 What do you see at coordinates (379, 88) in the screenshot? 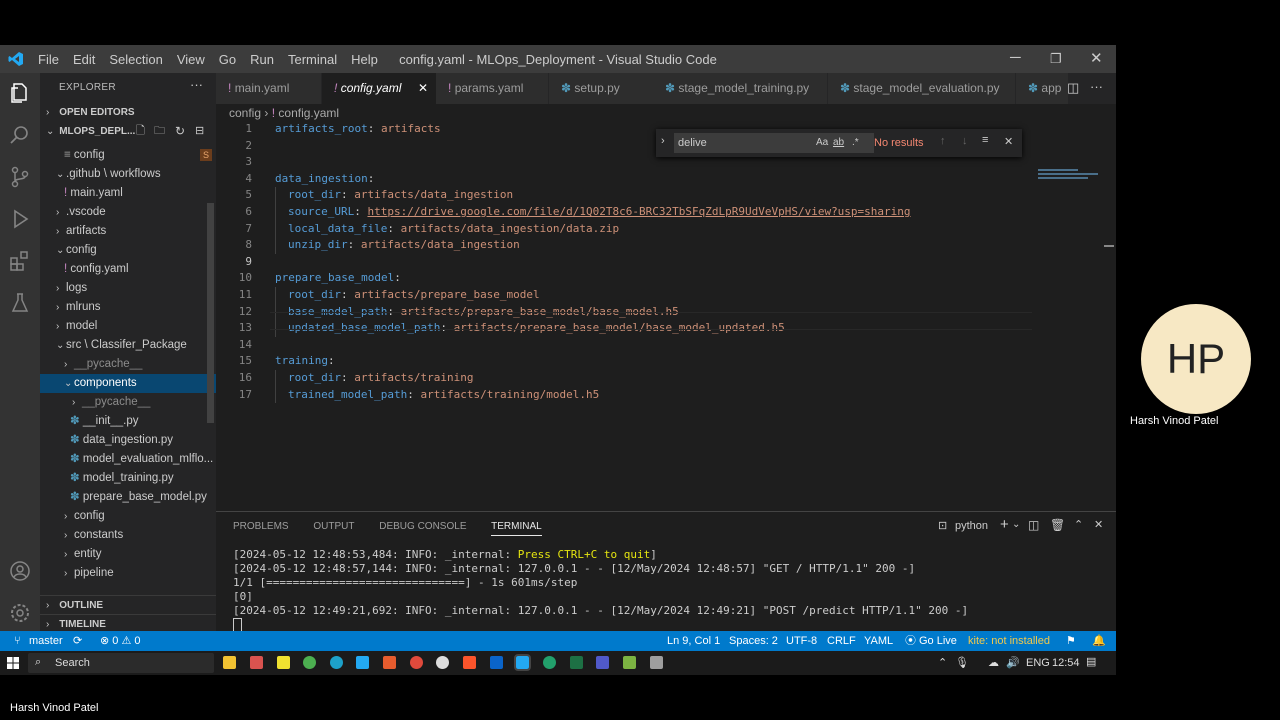
I see `tab-config-yaml: ! config.yaml ✕` at bounding box center [379, 88].